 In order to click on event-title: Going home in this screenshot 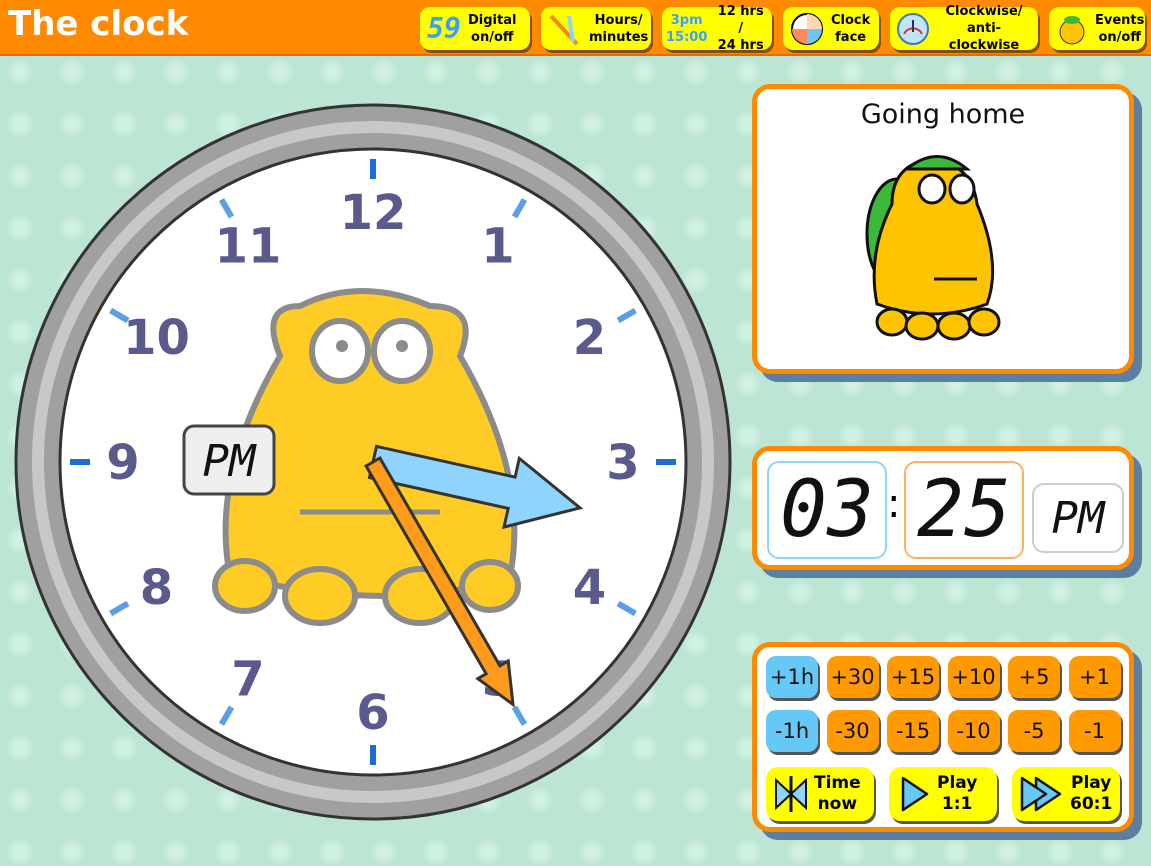, I will do `click(943, 114)`.